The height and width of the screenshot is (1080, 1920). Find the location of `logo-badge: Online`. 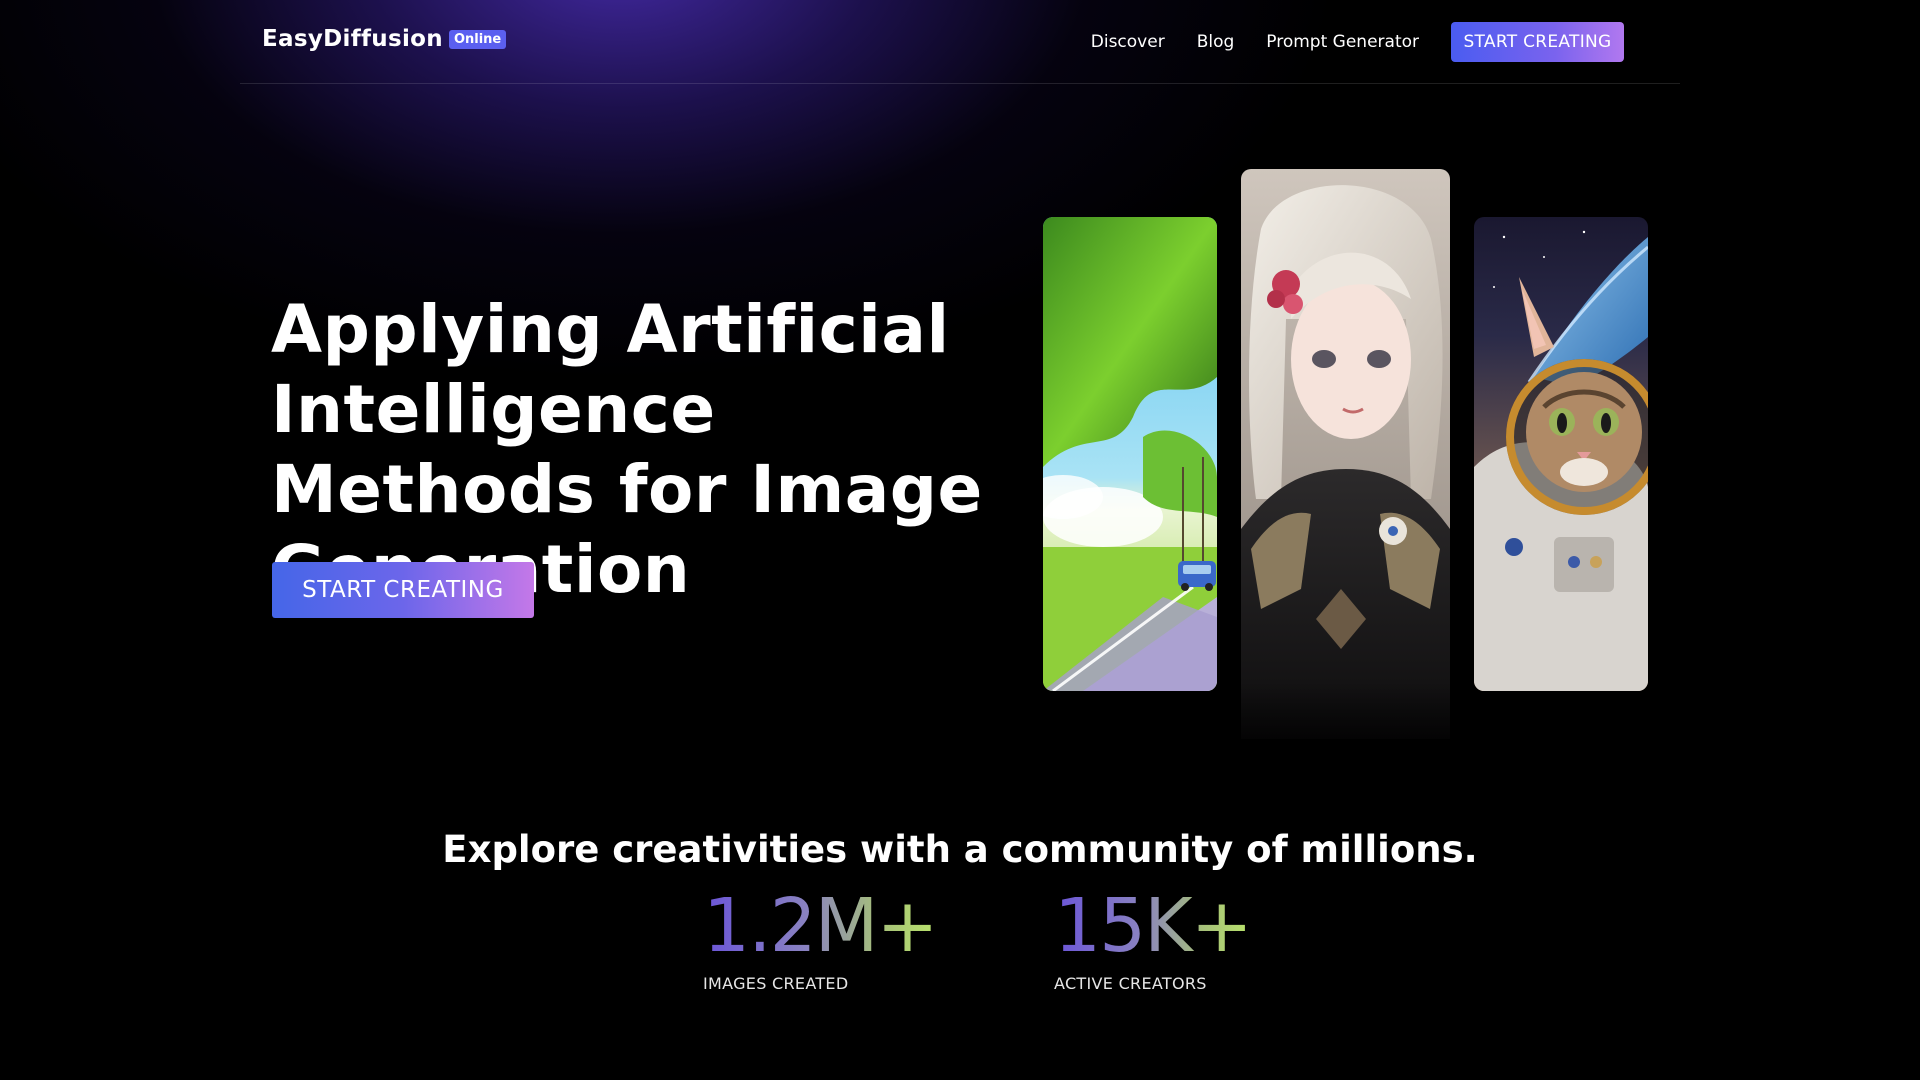

logo-badge: Online is located at coordinates (477, 39).